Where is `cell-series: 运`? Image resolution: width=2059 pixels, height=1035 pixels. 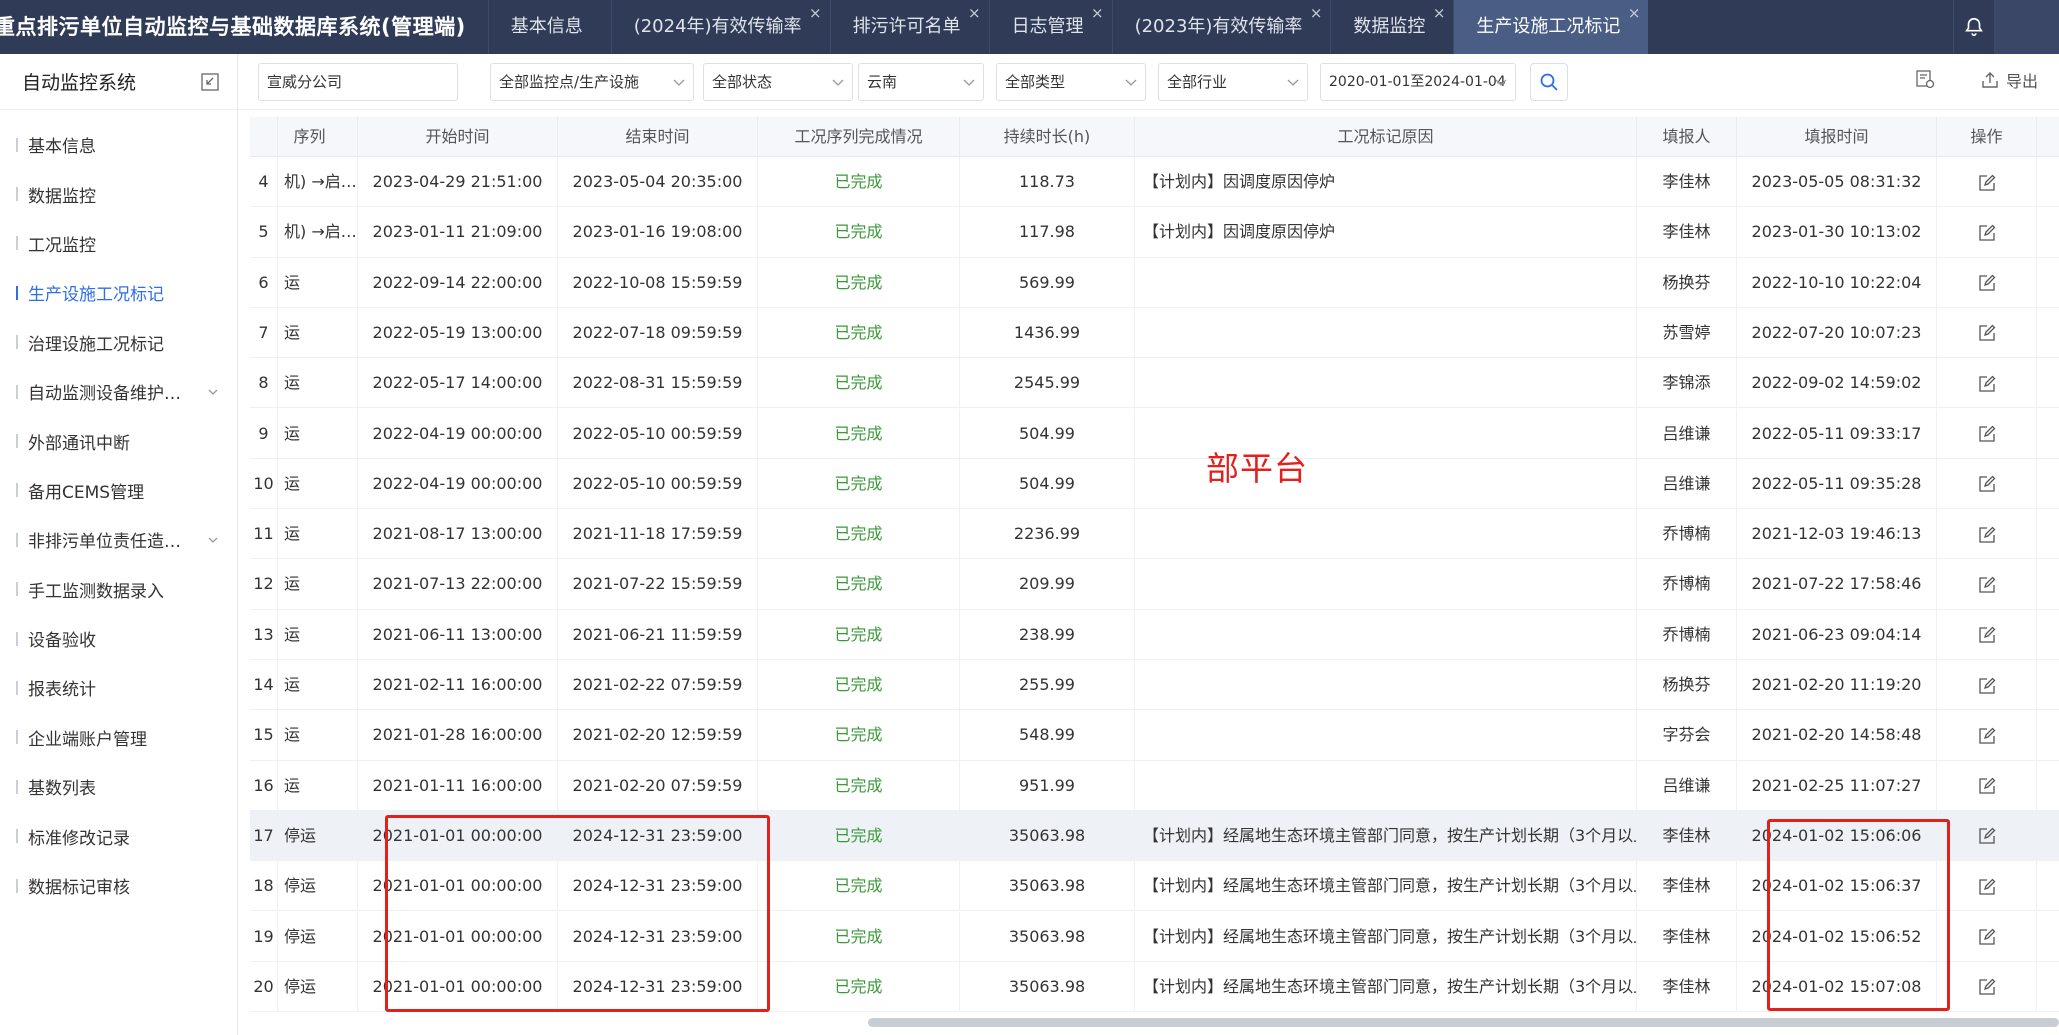 cell-series: 运 is located at coordinates (318, 282).